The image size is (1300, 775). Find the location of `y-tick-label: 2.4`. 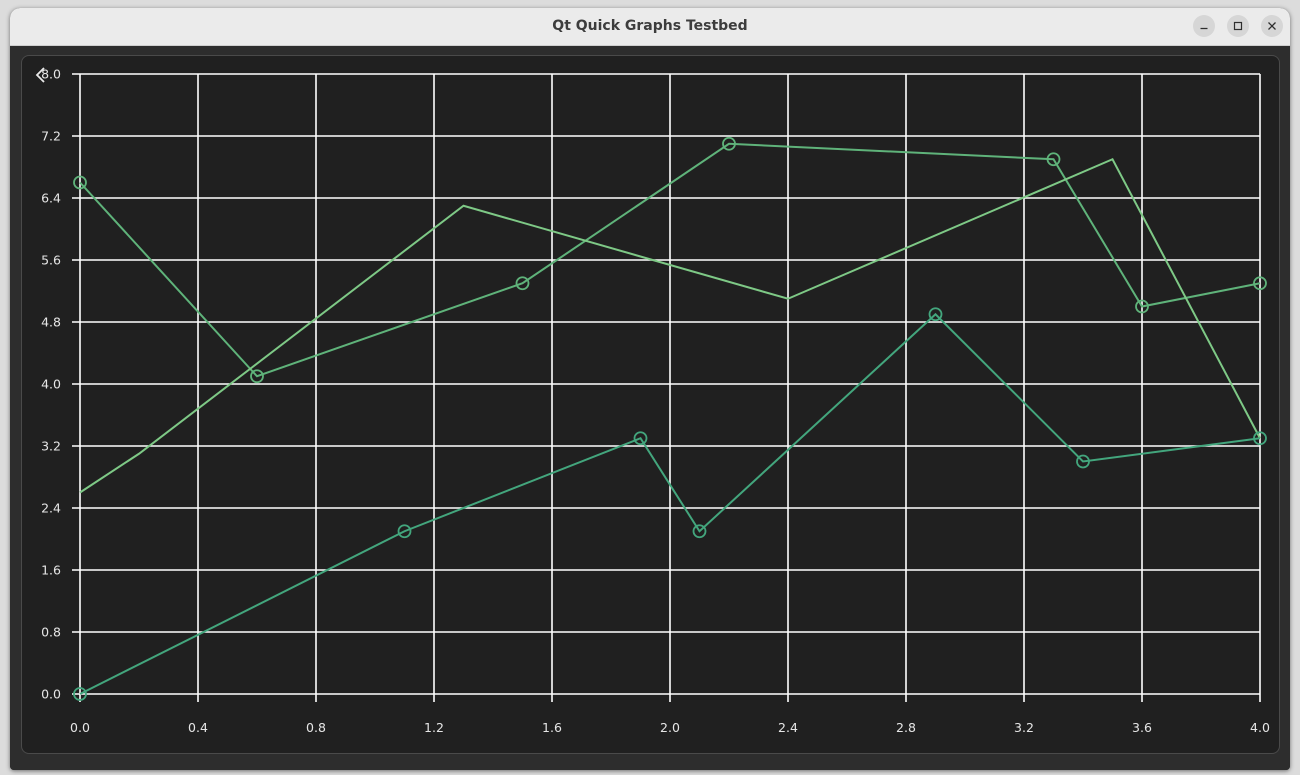

y-tick-label: 2.4 is located at coordinates (51, 508).